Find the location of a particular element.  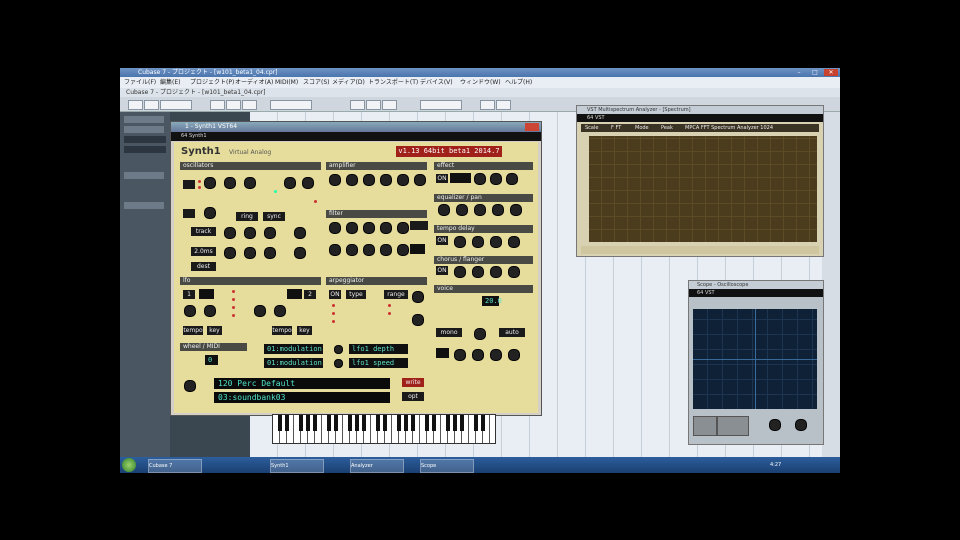

opt-button: opt is located at coordinates (413, 396).